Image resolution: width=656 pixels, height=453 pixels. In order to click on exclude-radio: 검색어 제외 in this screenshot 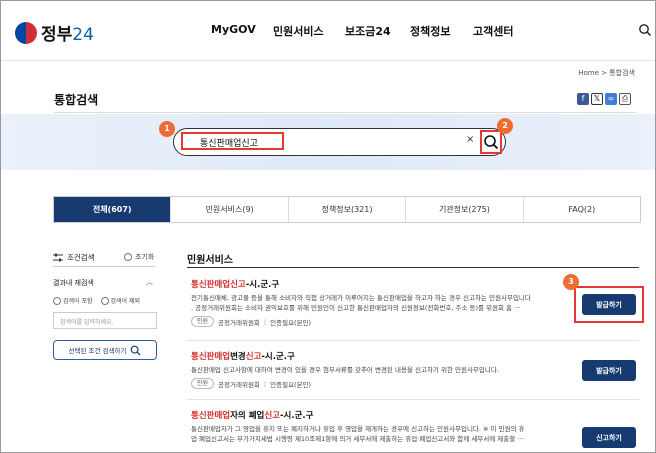, I will do `click(120, 300)`.